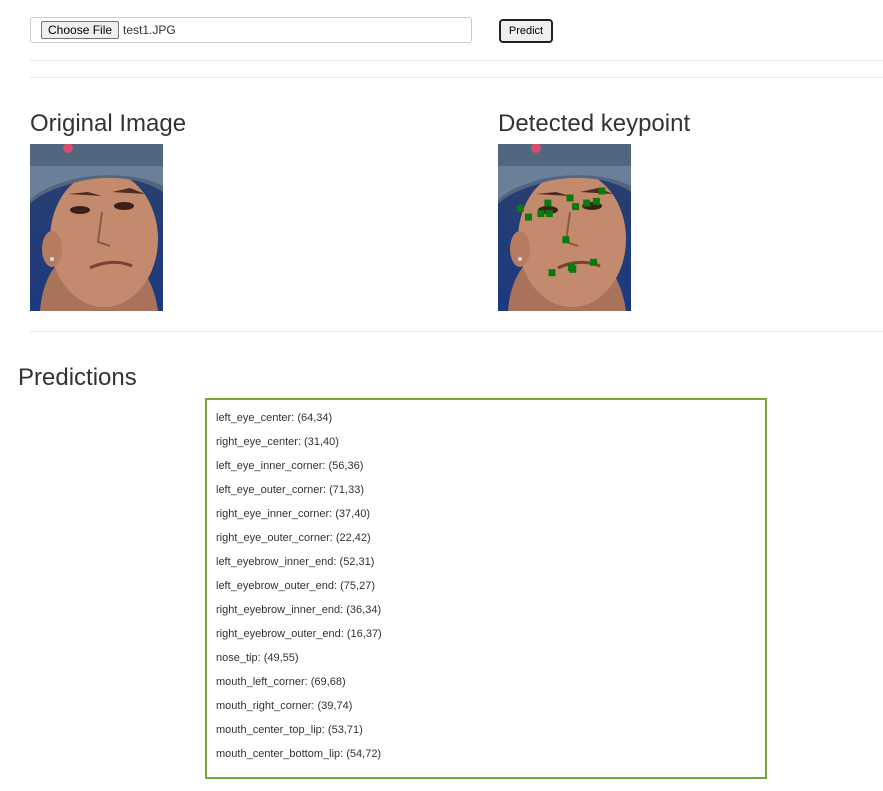 This screenshot has height=791, width=883. I want to click on detected-keypoint-heading: Detected keypoint, so click(594, 123).